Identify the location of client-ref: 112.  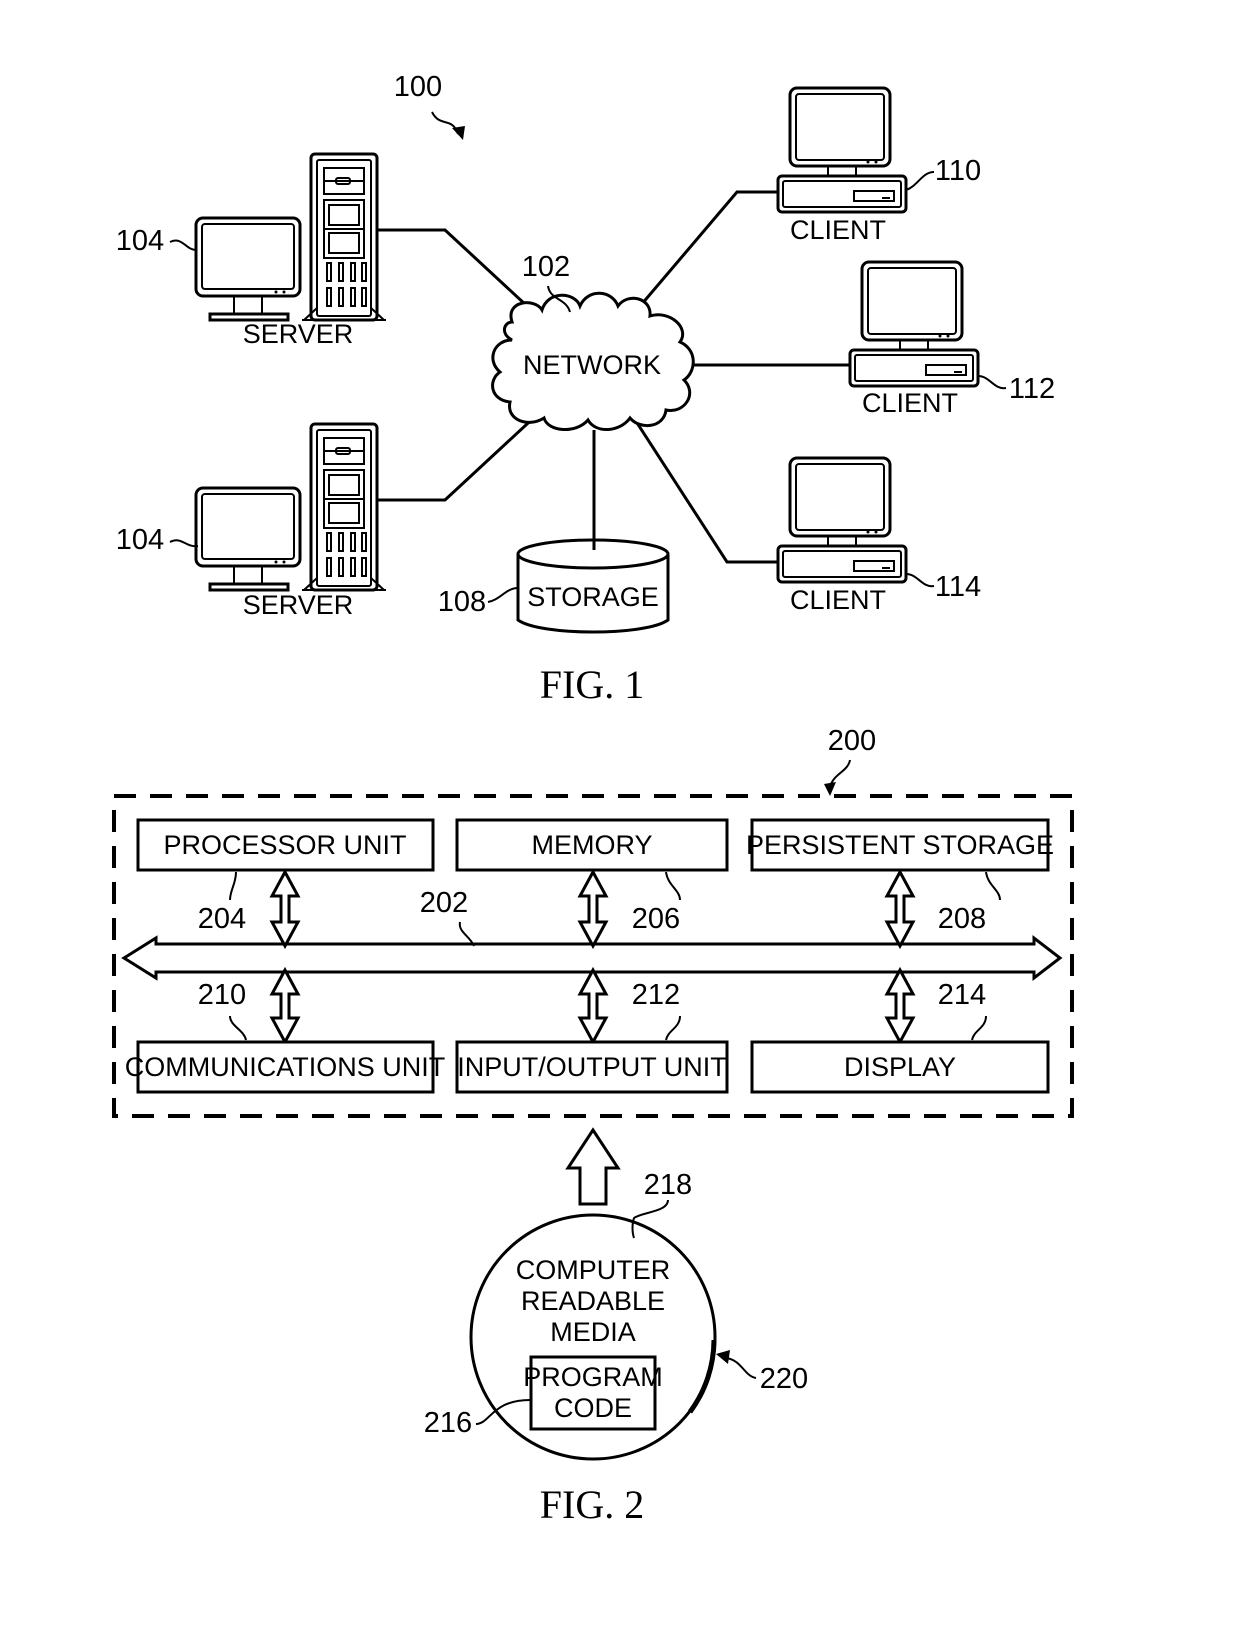
(1032, 389).